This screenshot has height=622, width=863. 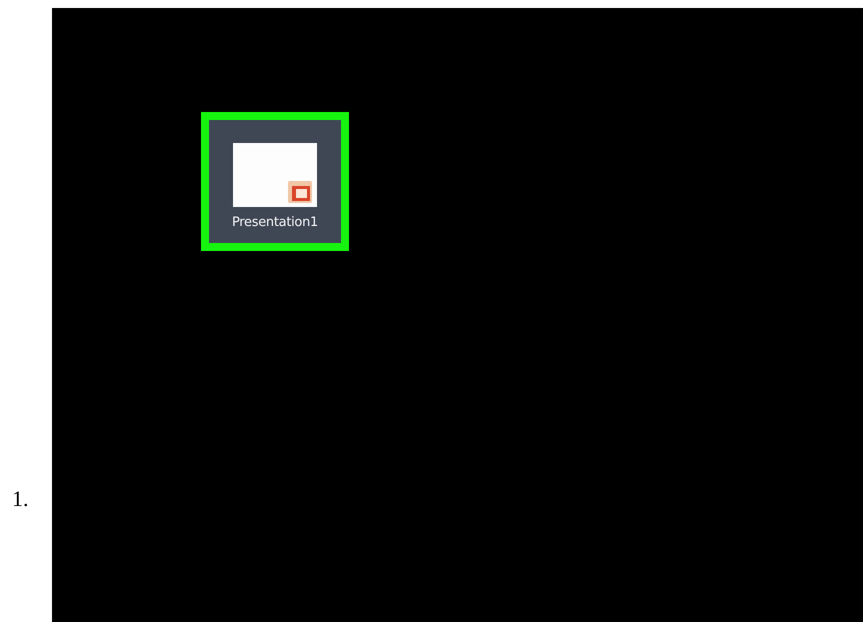 What do you see at coordinates (275, 175) in the screenshot?
I see `presentation-file-icon` at bounding box center [275, 175].